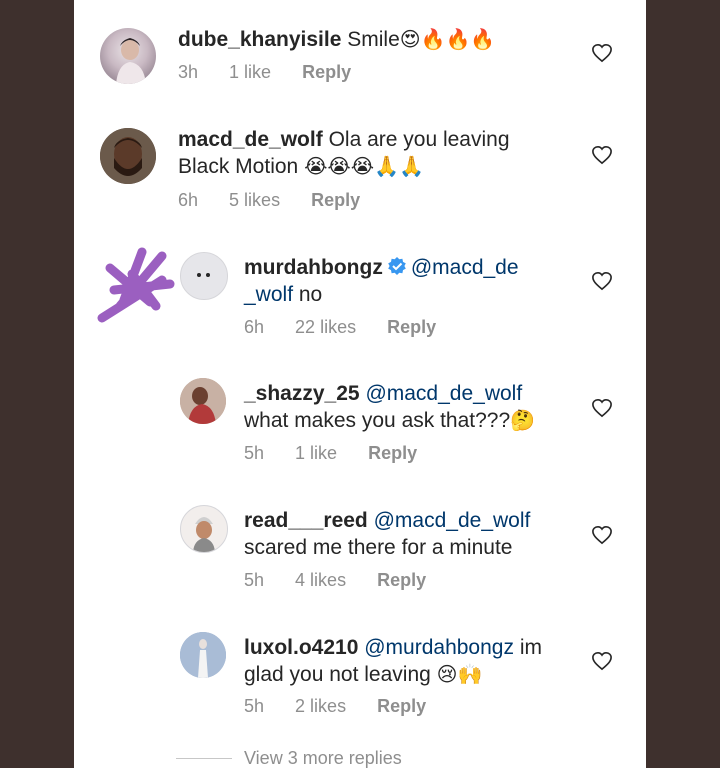  I want to click on comment-likes: 22 likes, so click(325, 327).